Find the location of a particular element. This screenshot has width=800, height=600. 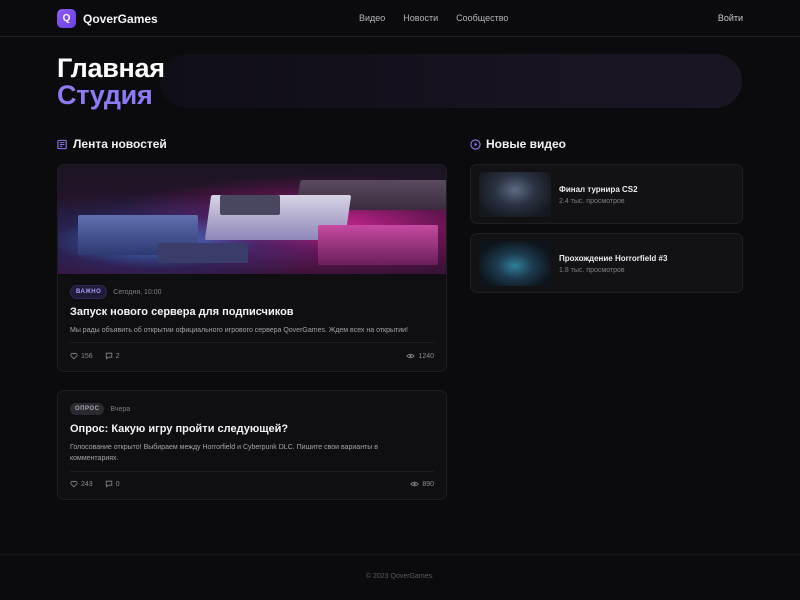

nav-item-community: Сообщество is located at coordinates (482, 18).